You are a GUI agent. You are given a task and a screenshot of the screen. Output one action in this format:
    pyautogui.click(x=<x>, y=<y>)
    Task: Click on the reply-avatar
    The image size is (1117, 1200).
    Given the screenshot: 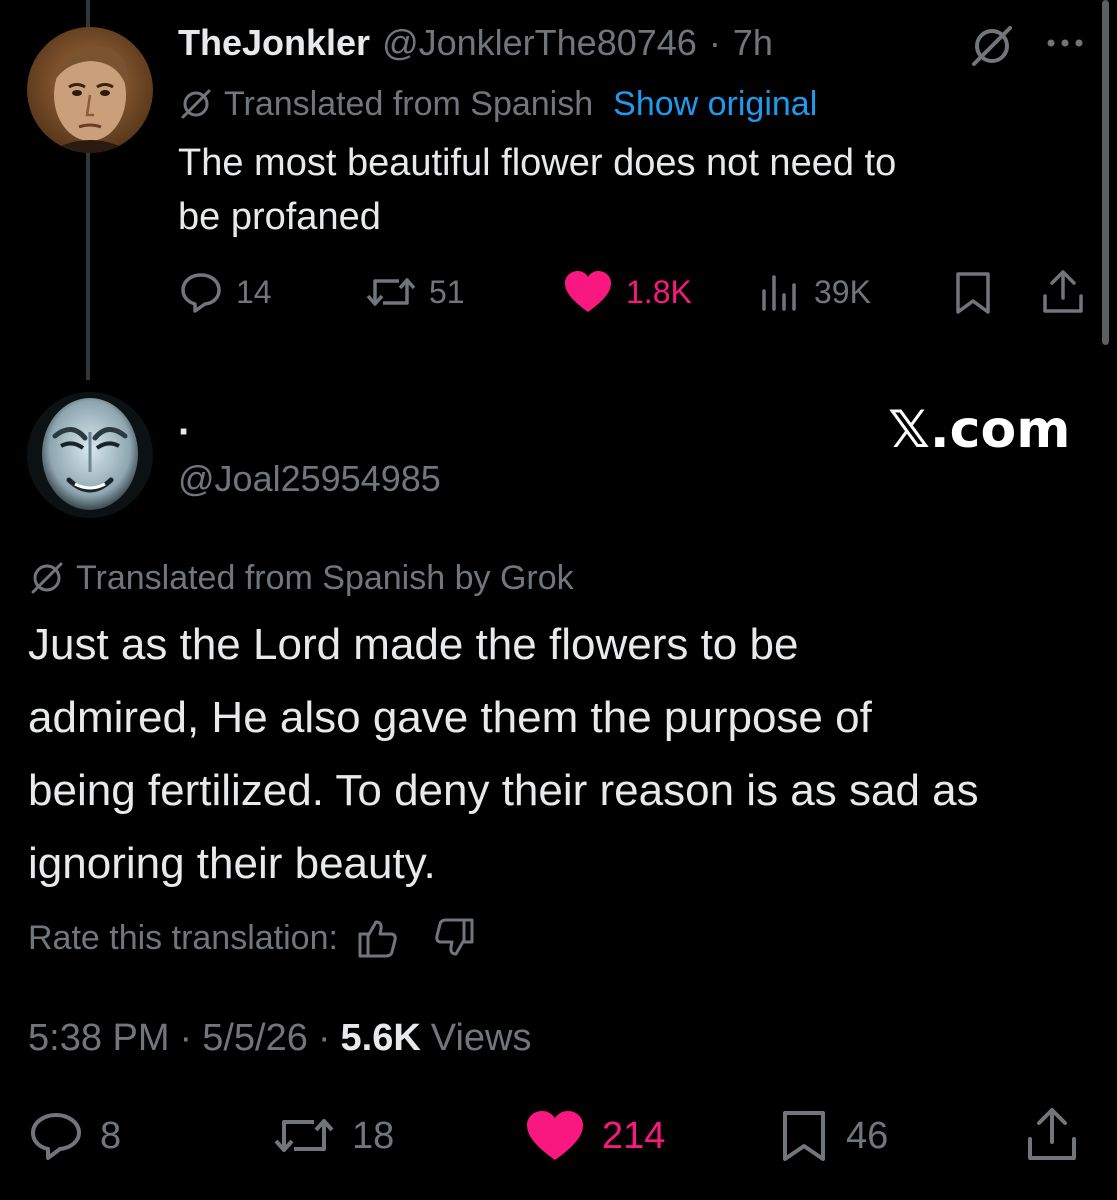 What is the action you would take?
    pyautogui.click(x=90, y=455)
    